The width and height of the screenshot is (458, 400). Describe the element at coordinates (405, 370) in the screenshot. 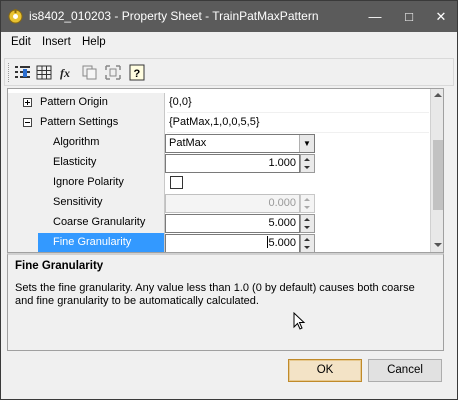

I see `cancel-button: Cancel` at that location.